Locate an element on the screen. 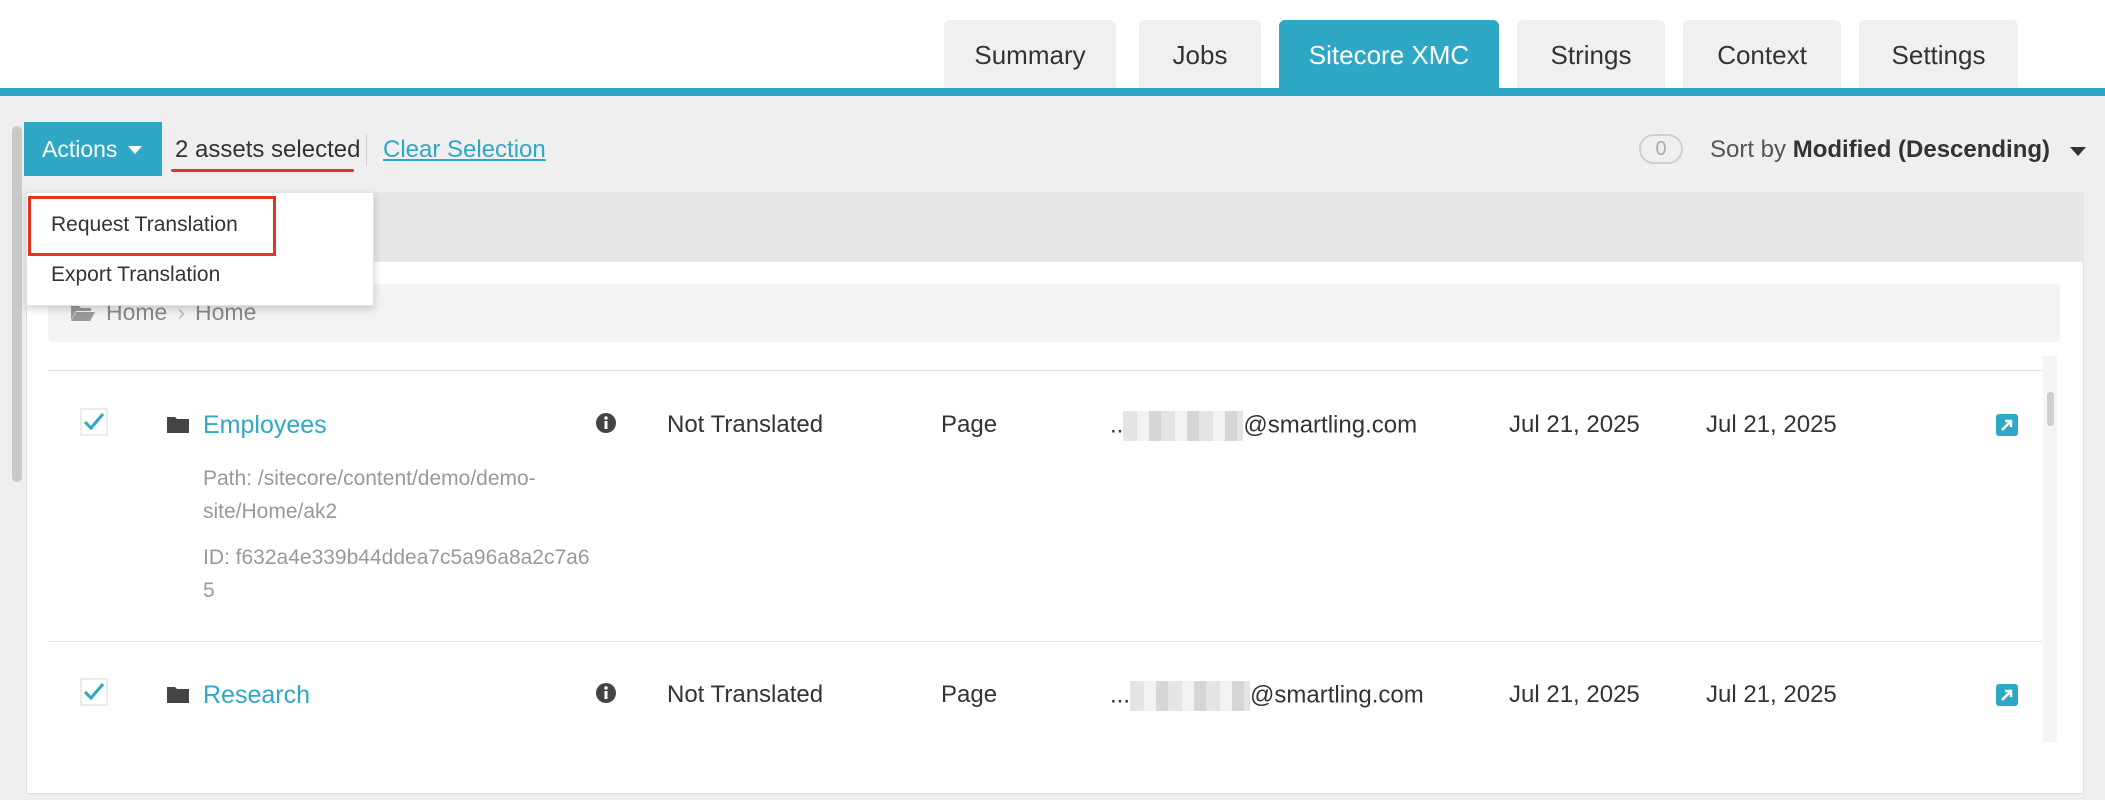 The image size is (2105, 800). clear-selection-link: Clear Selection is located at coordinates (464, 150).